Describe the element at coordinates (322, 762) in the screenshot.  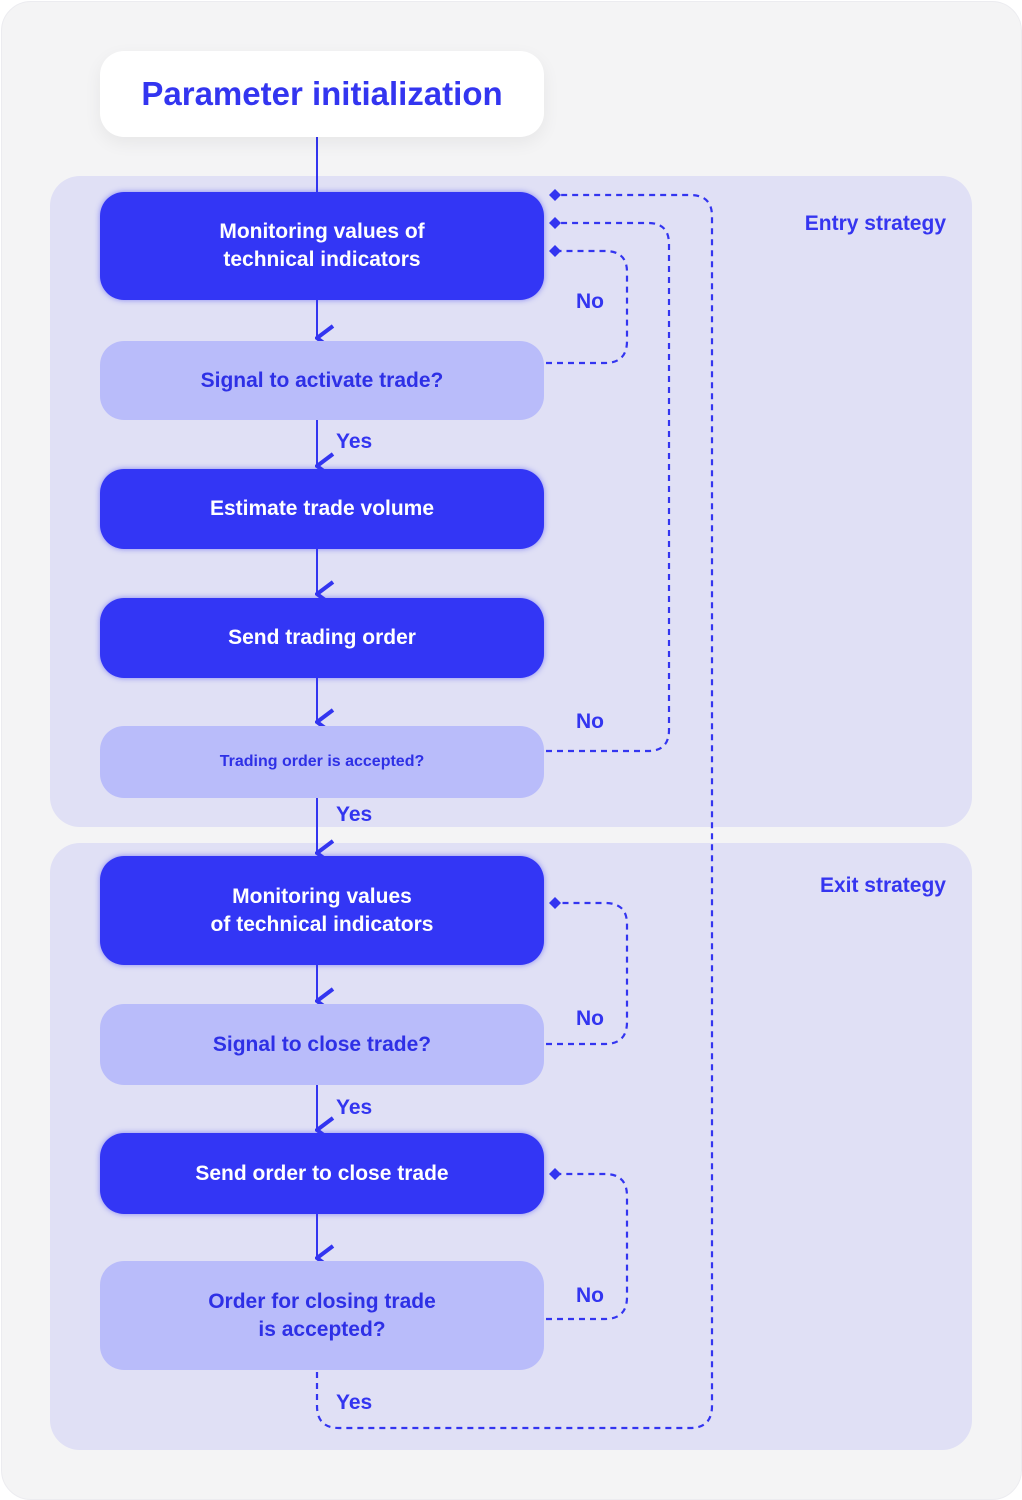
I see `node-order-accepted: Trading order is accepted?` at that location.